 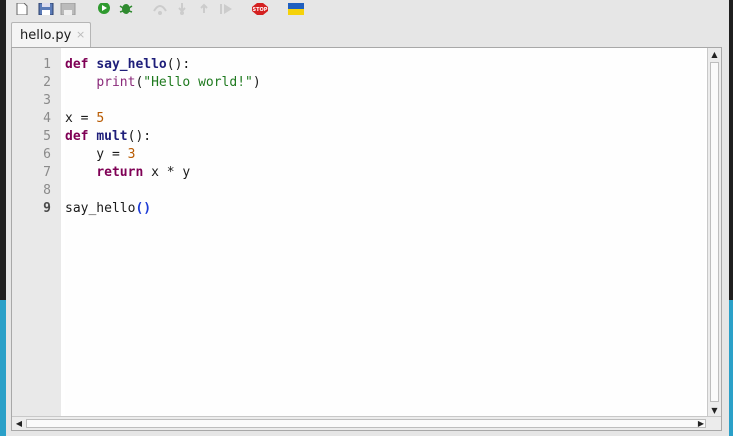 I want to click on stop-icon: STOP, so click(x=260, y=7).